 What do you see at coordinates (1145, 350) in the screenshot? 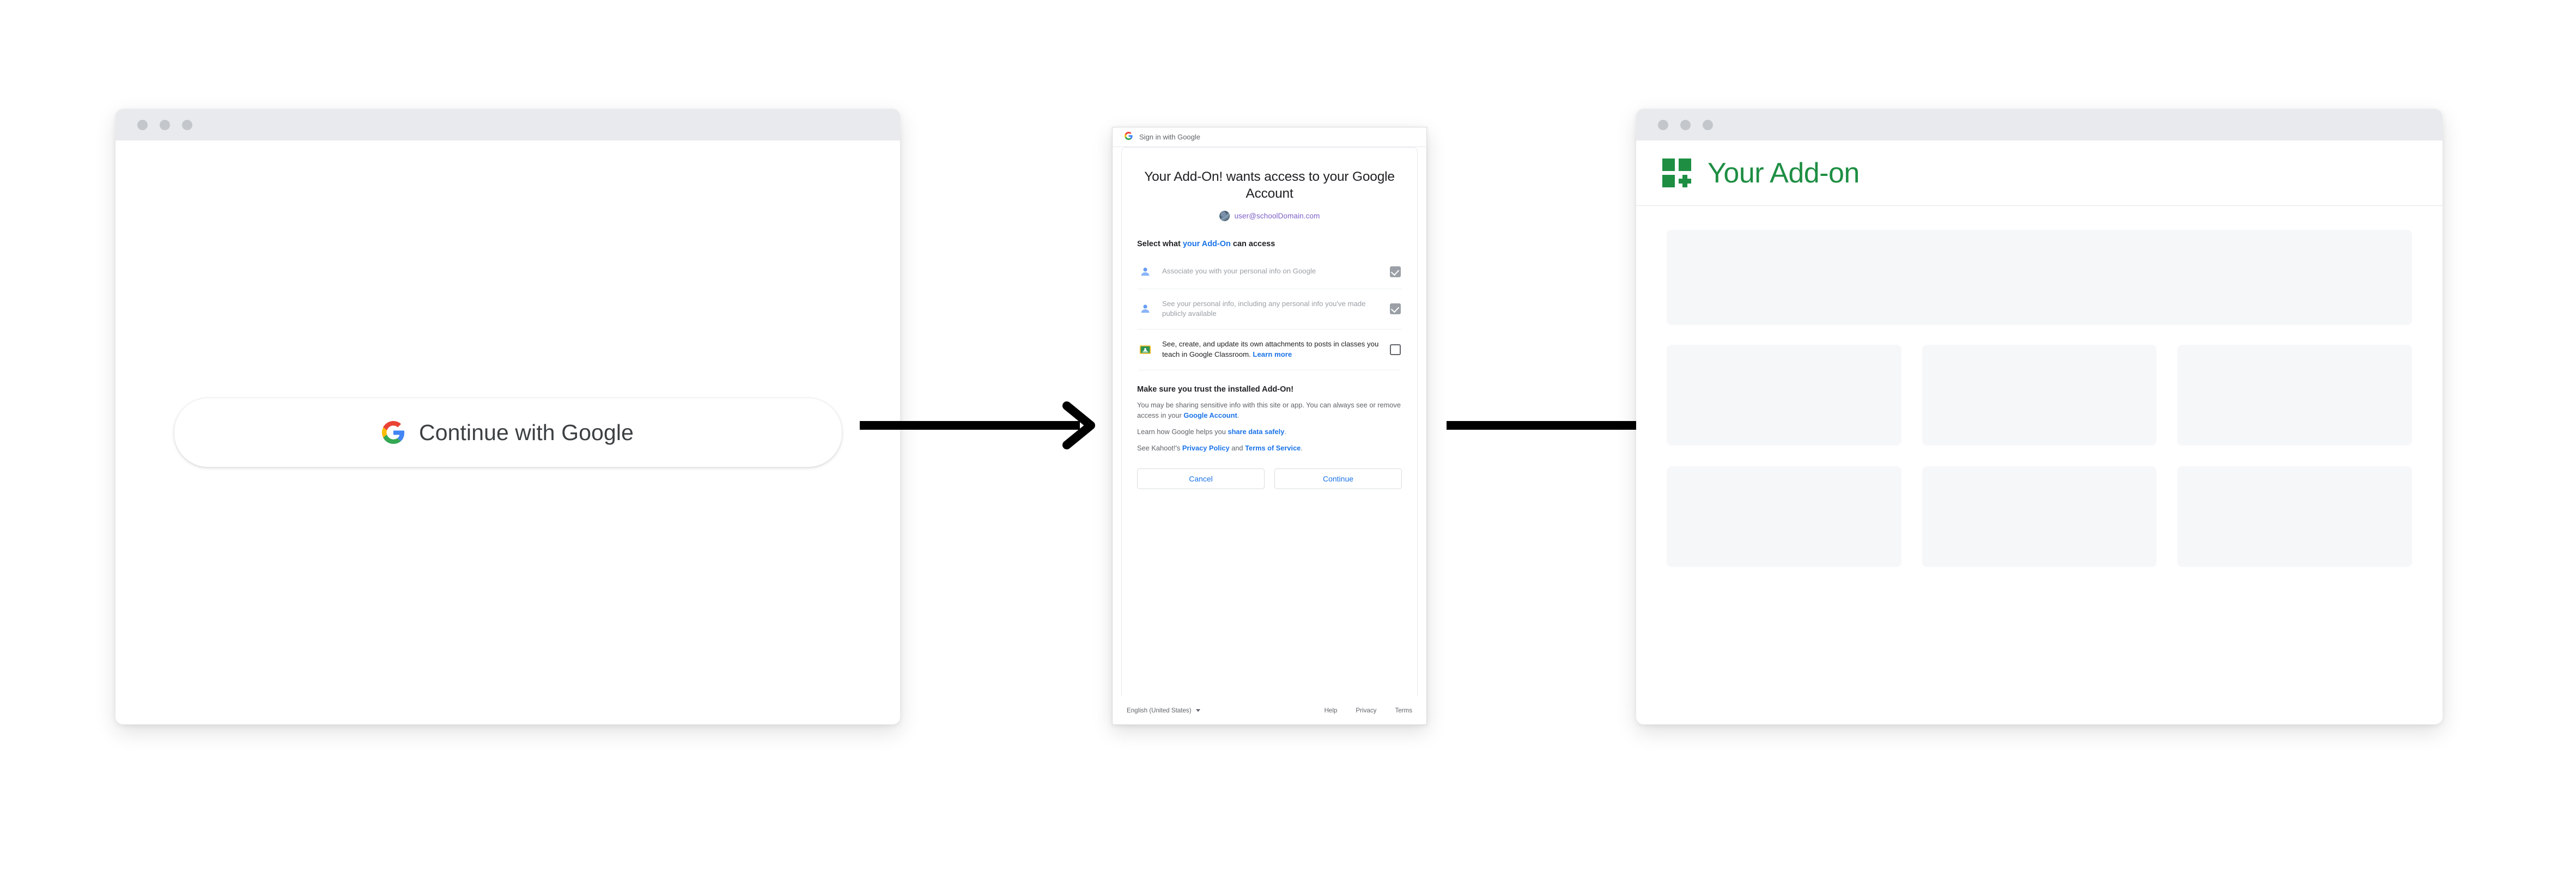
I see `google-classroom-icon` at bounding box center [1145, 350].